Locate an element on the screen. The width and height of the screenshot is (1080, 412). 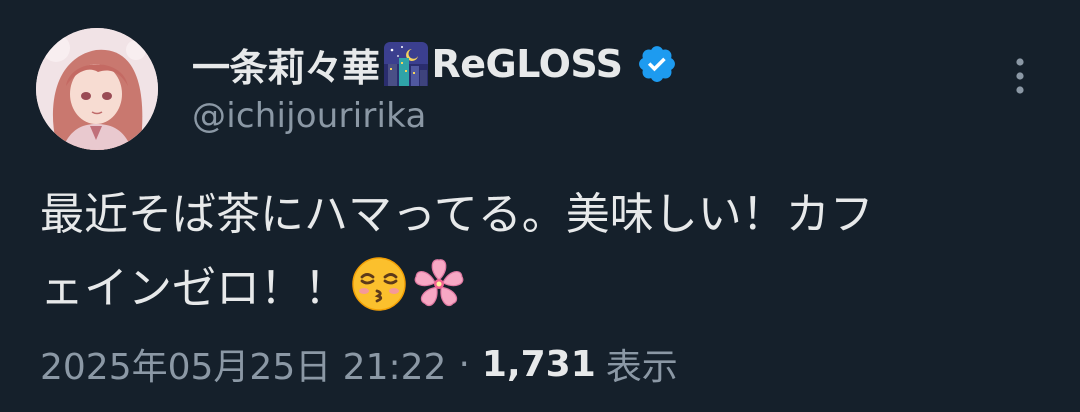
verified-badge-icon is located at coordinates (657, 64).